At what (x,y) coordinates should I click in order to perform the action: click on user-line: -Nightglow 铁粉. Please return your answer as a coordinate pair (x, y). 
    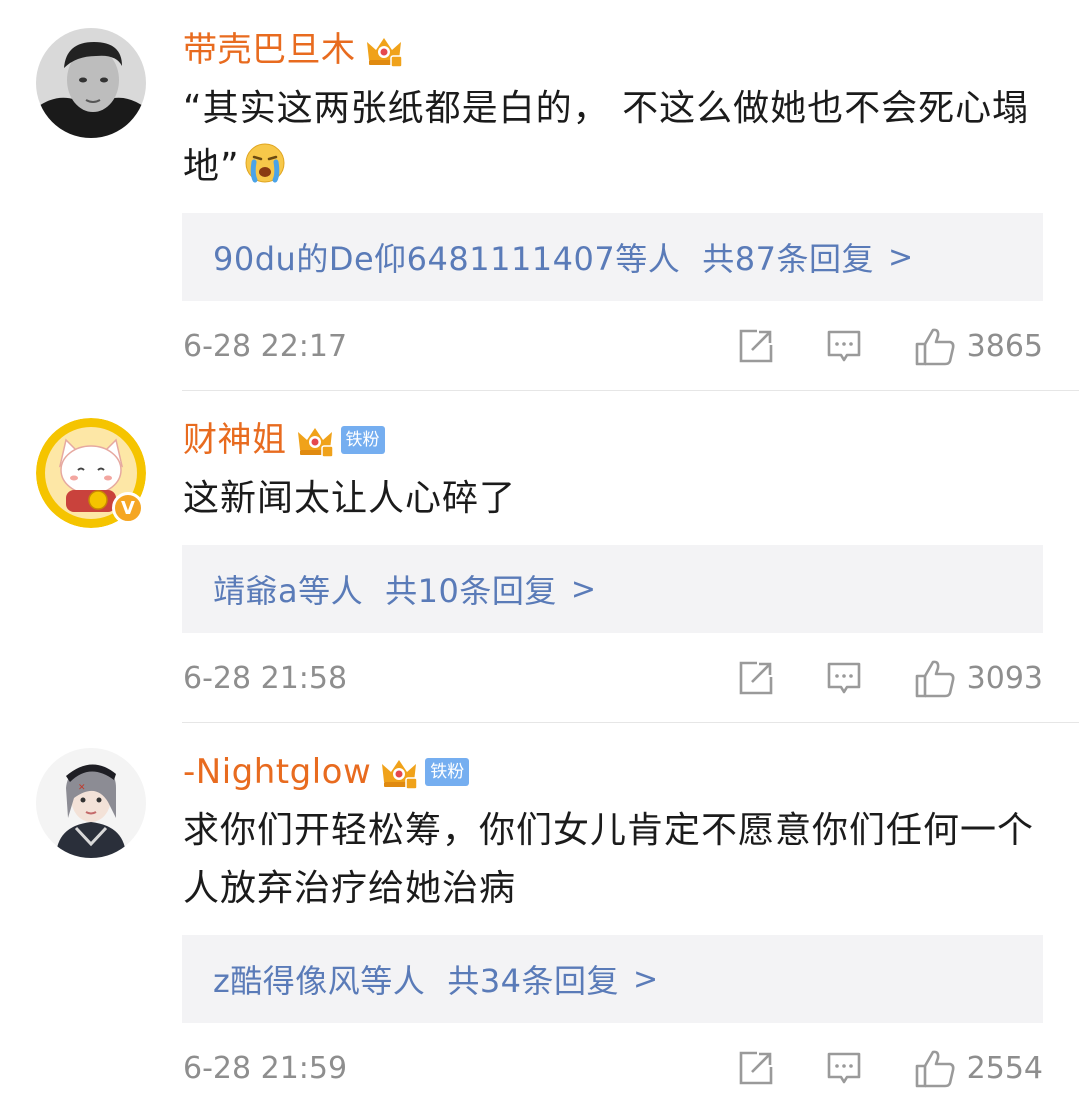
    Looking at the image, I should click on (326, 772).